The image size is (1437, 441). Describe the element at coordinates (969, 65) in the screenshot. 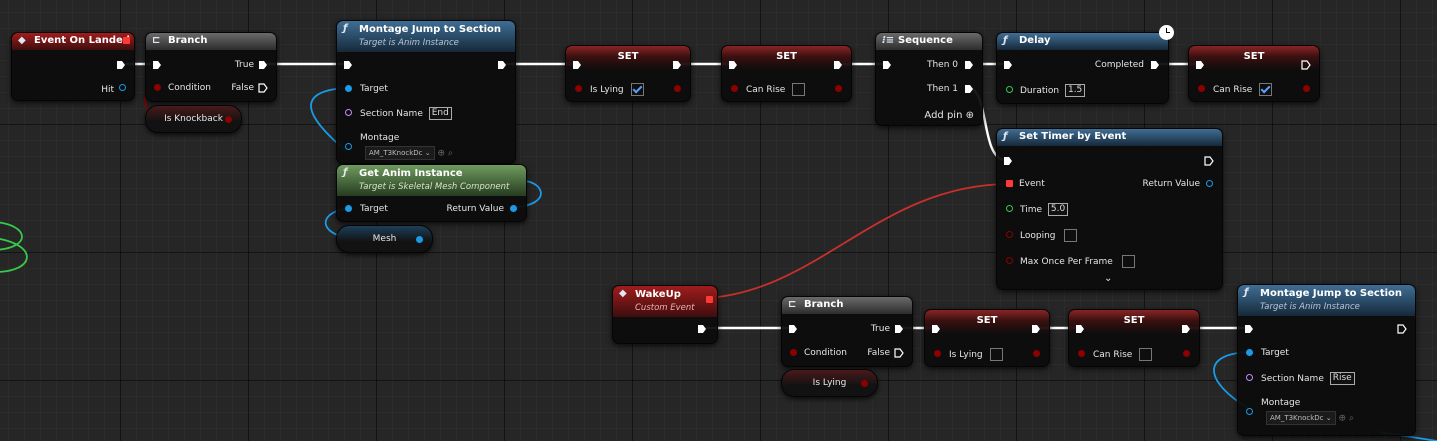

I see `then-0-pin` at that location.